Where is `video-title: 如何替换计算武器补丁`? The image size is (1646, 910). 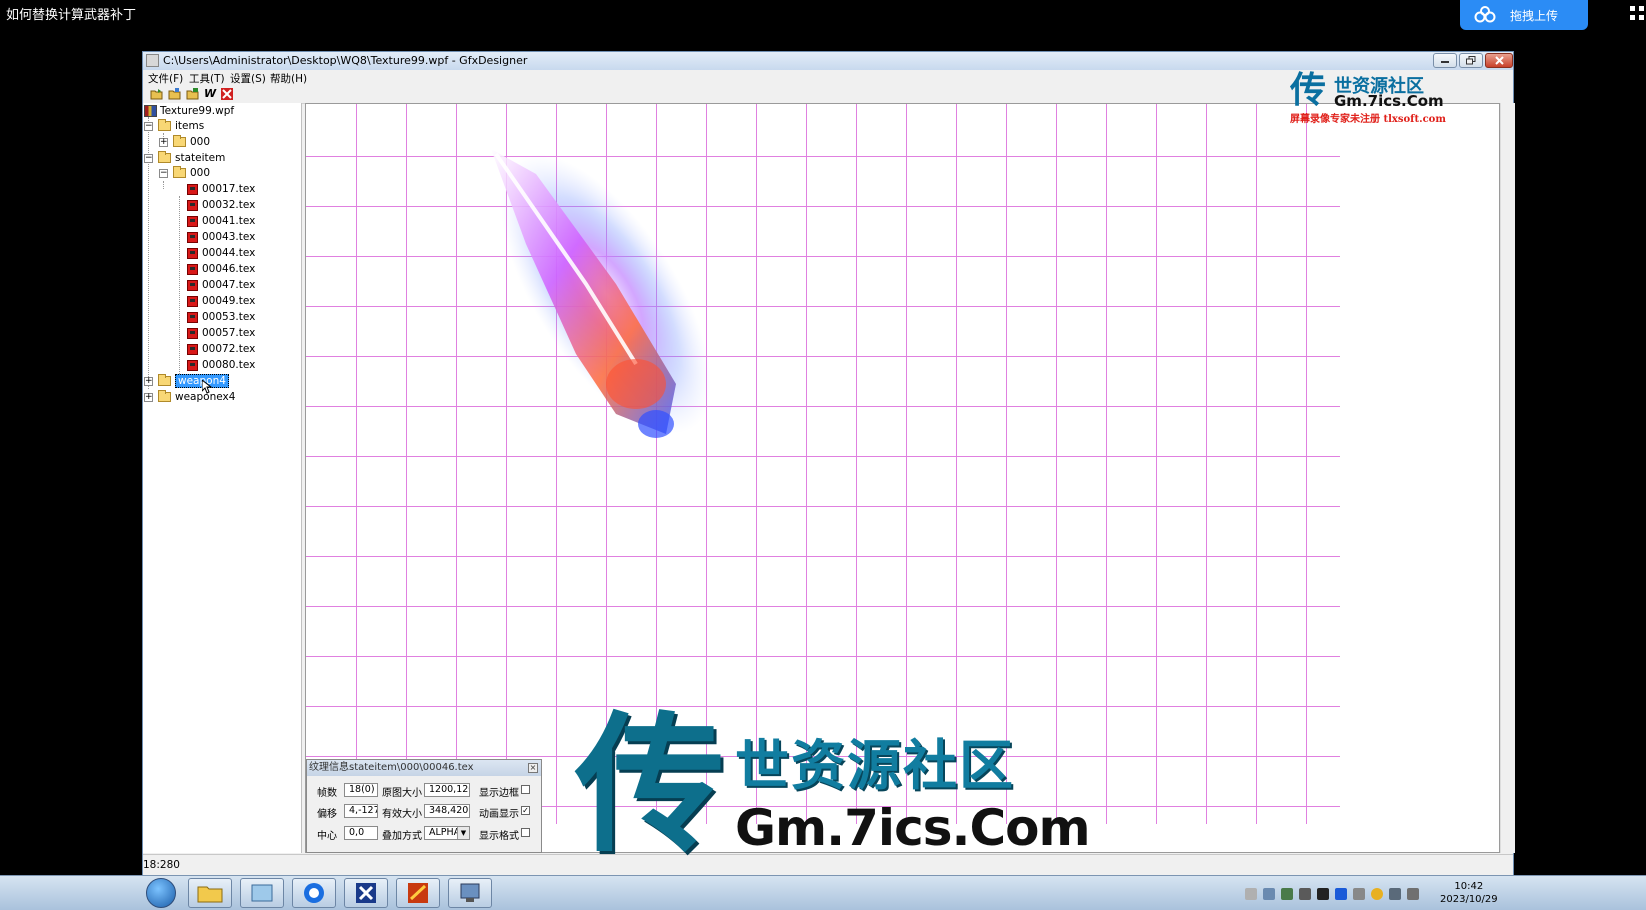
video-title: 如何替换计算武器补丁 is located at coordinates (71, 15).